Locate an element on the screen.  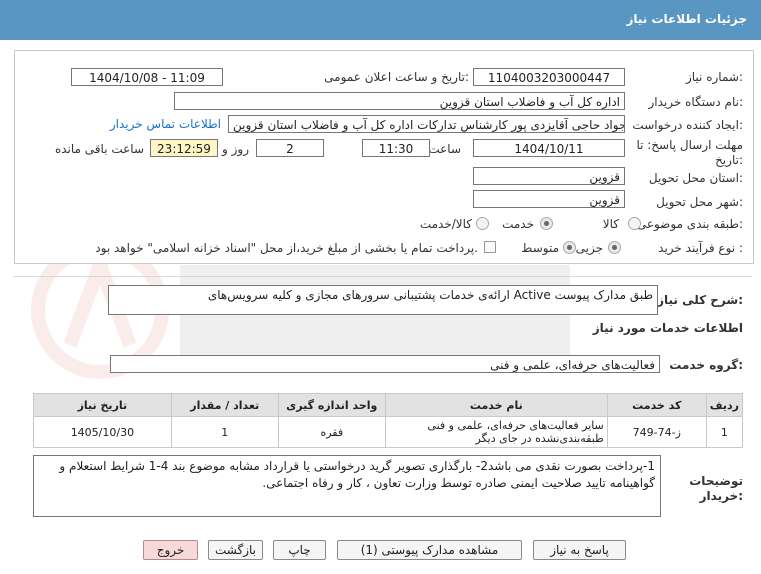
announce-date-field: 1404/10/08 - 11:09 is located at coordinates (147, 77).